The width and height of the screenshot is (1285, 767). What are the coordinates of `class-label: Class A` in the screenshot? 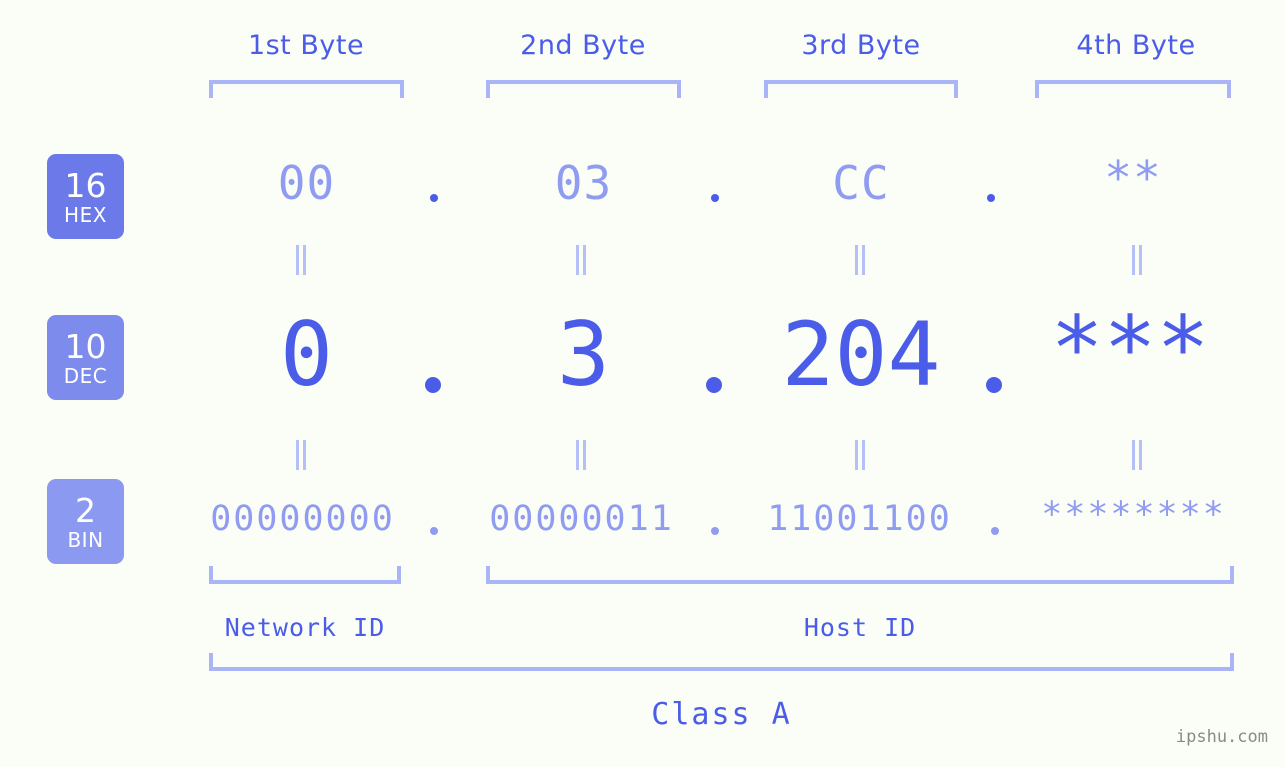 It's located at (721, 714).